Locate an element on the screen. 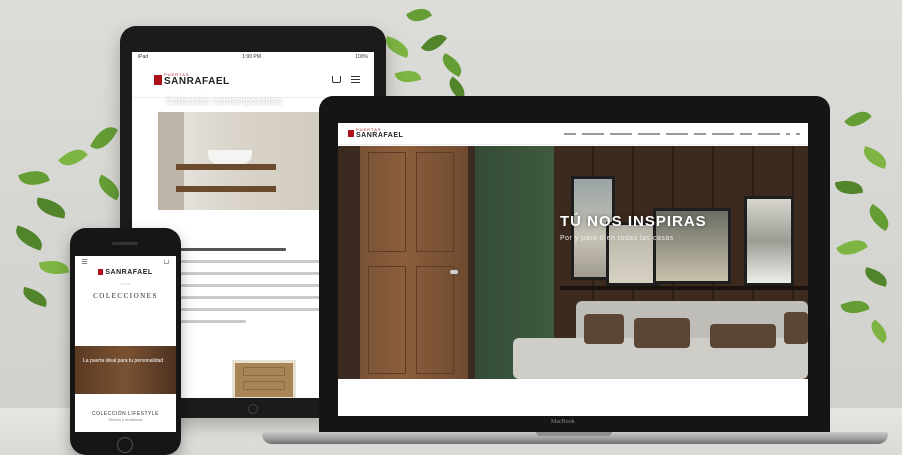  laptop-logo: PUERTAS SANRAFAEL is located at coordinates (375, 133).